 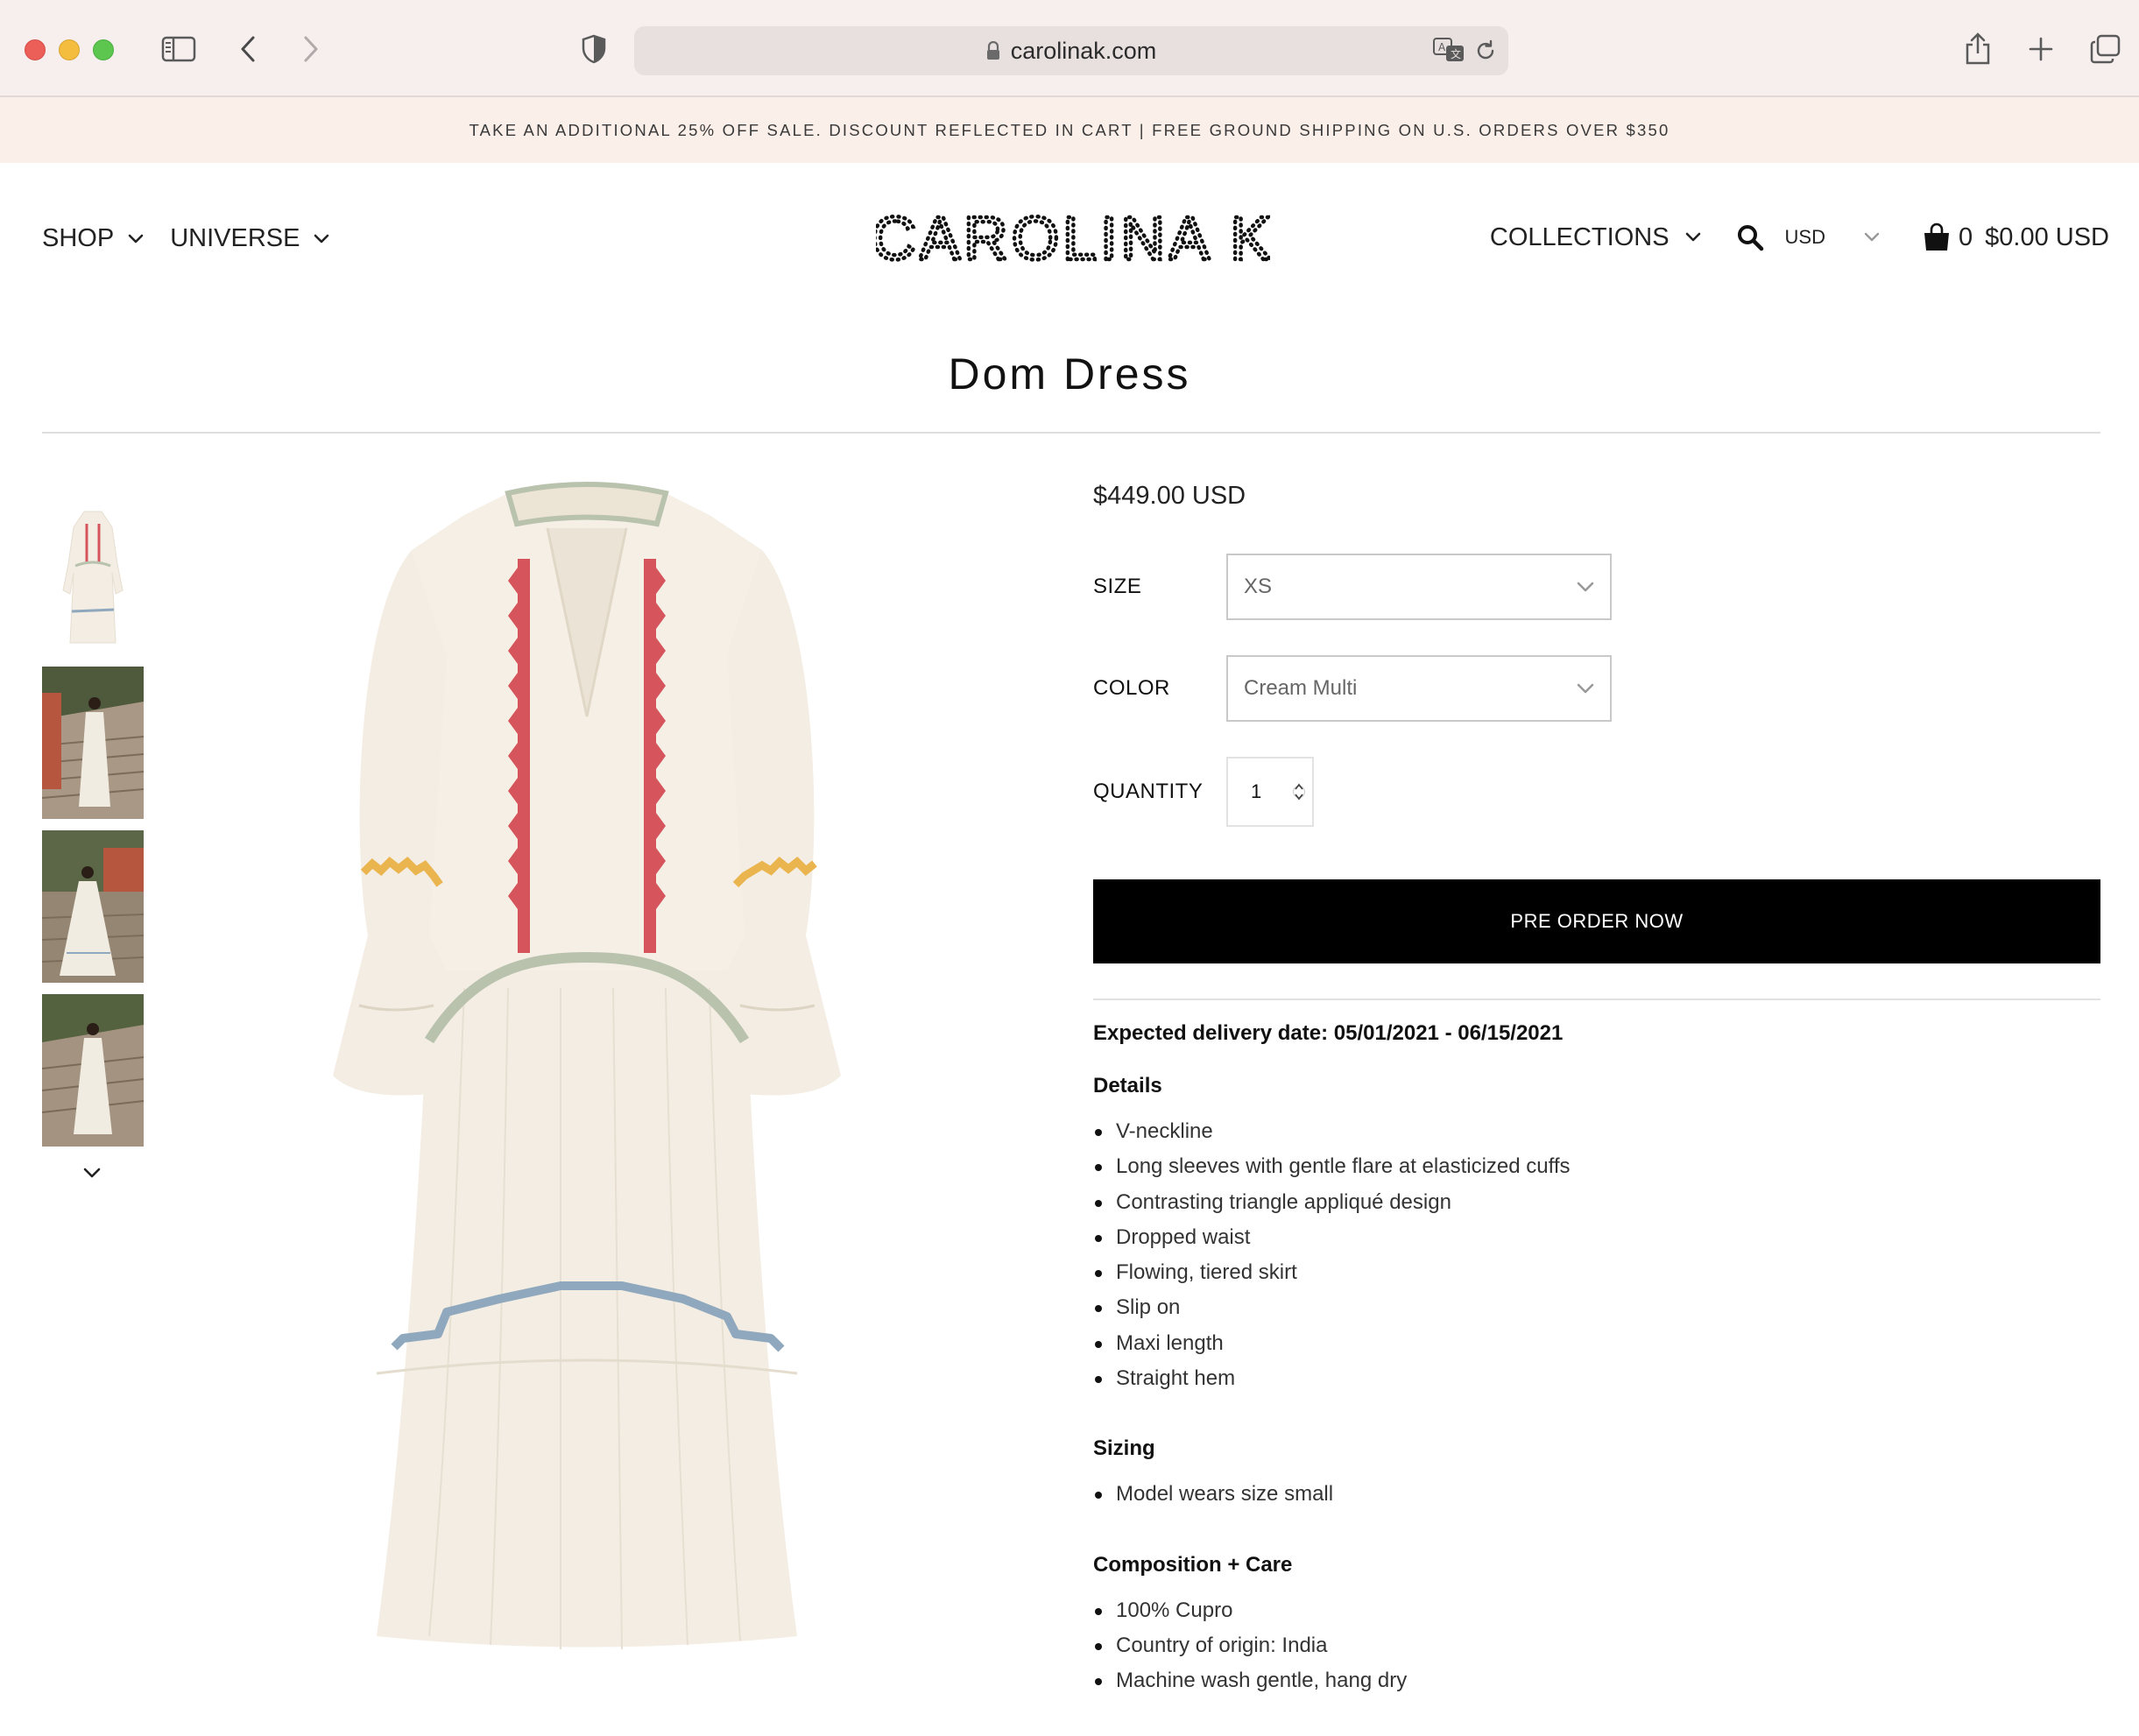 I want to click on quantity-stepper: 1, so click(x=1270, y=792).